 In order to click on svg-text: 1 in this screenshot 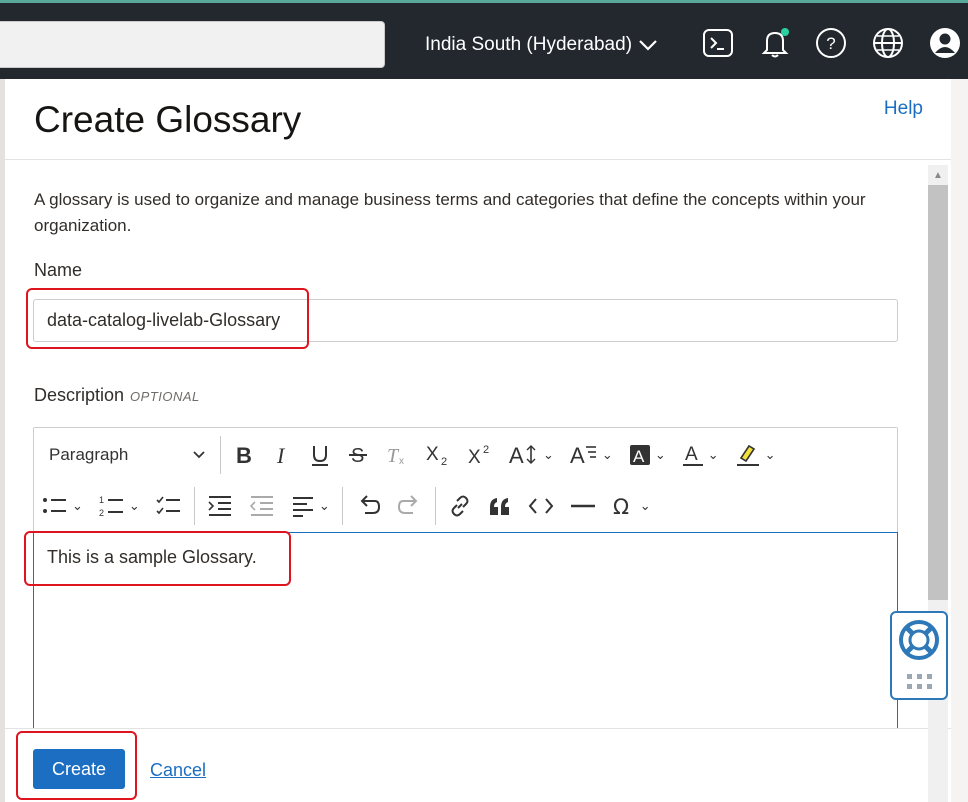, I will do `click(101, 500)`.